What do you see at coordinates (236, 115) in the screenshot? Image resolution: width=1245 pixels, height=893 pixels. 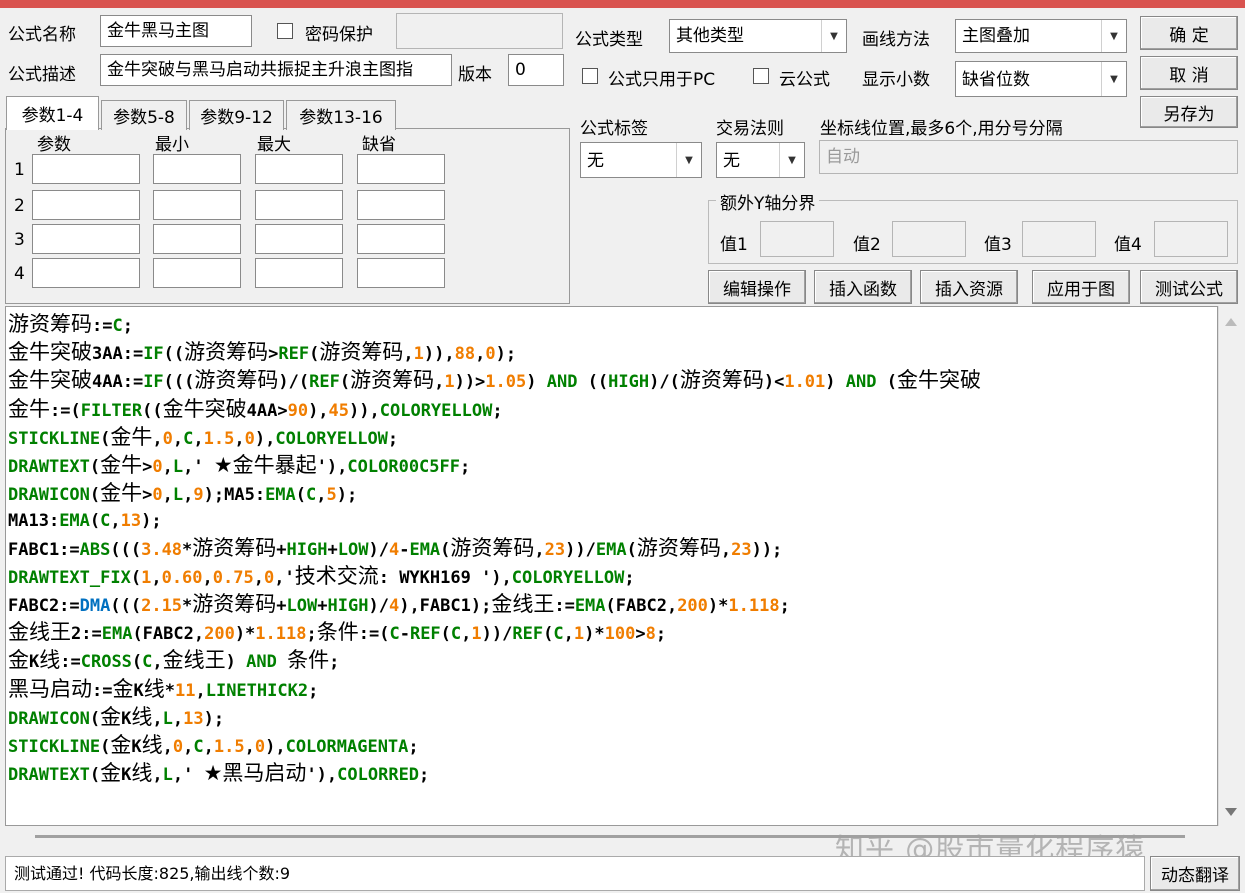 I see `tab-params-9-12: 参数9-12` at bounding box center [236, 115].